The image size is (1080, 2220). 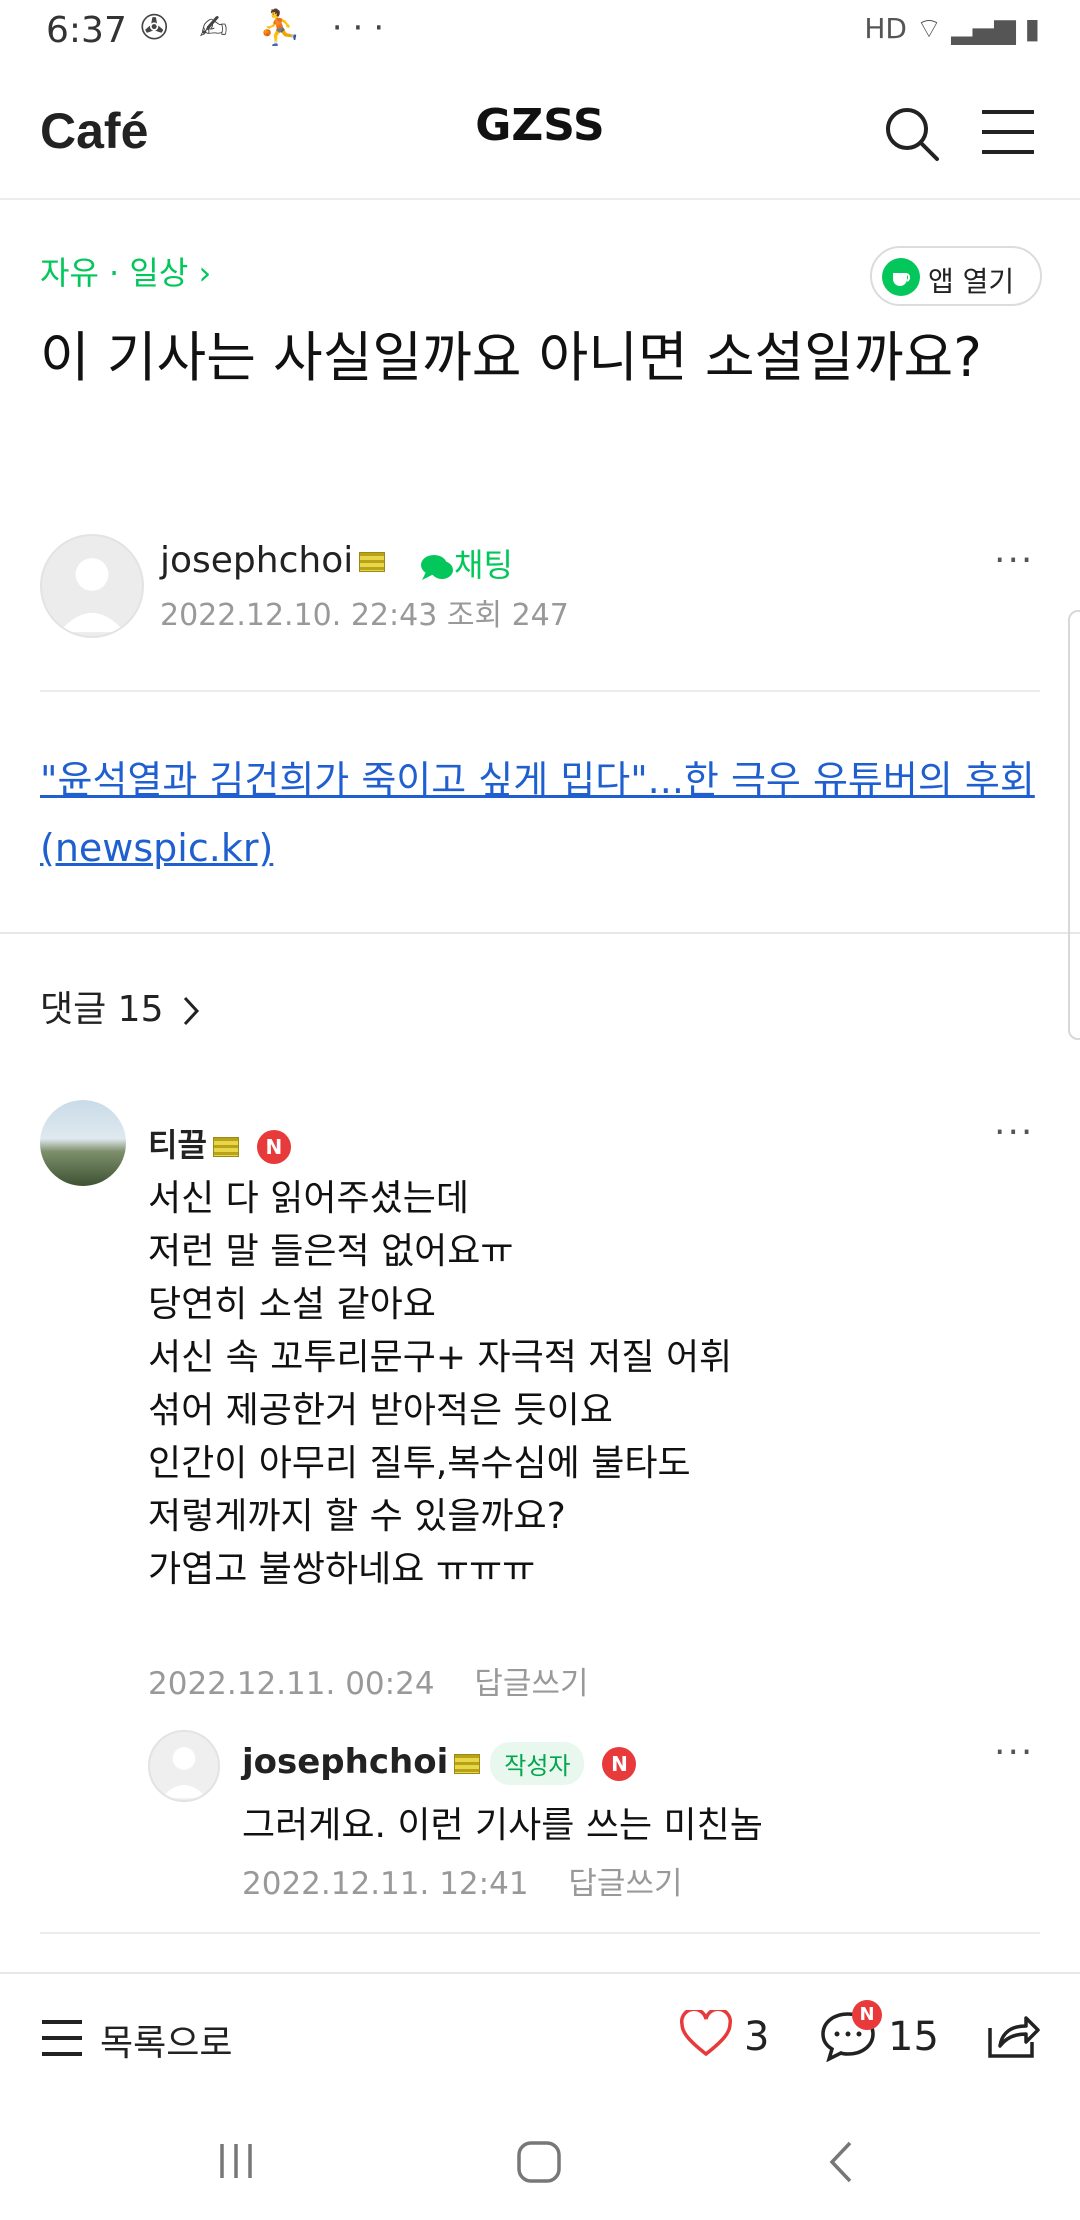 What do you see at coordinates (291, 1684) in the screenshot?
I see `comment-date: 2022.12.11. 00:24` at bounding box center [291, 1684].